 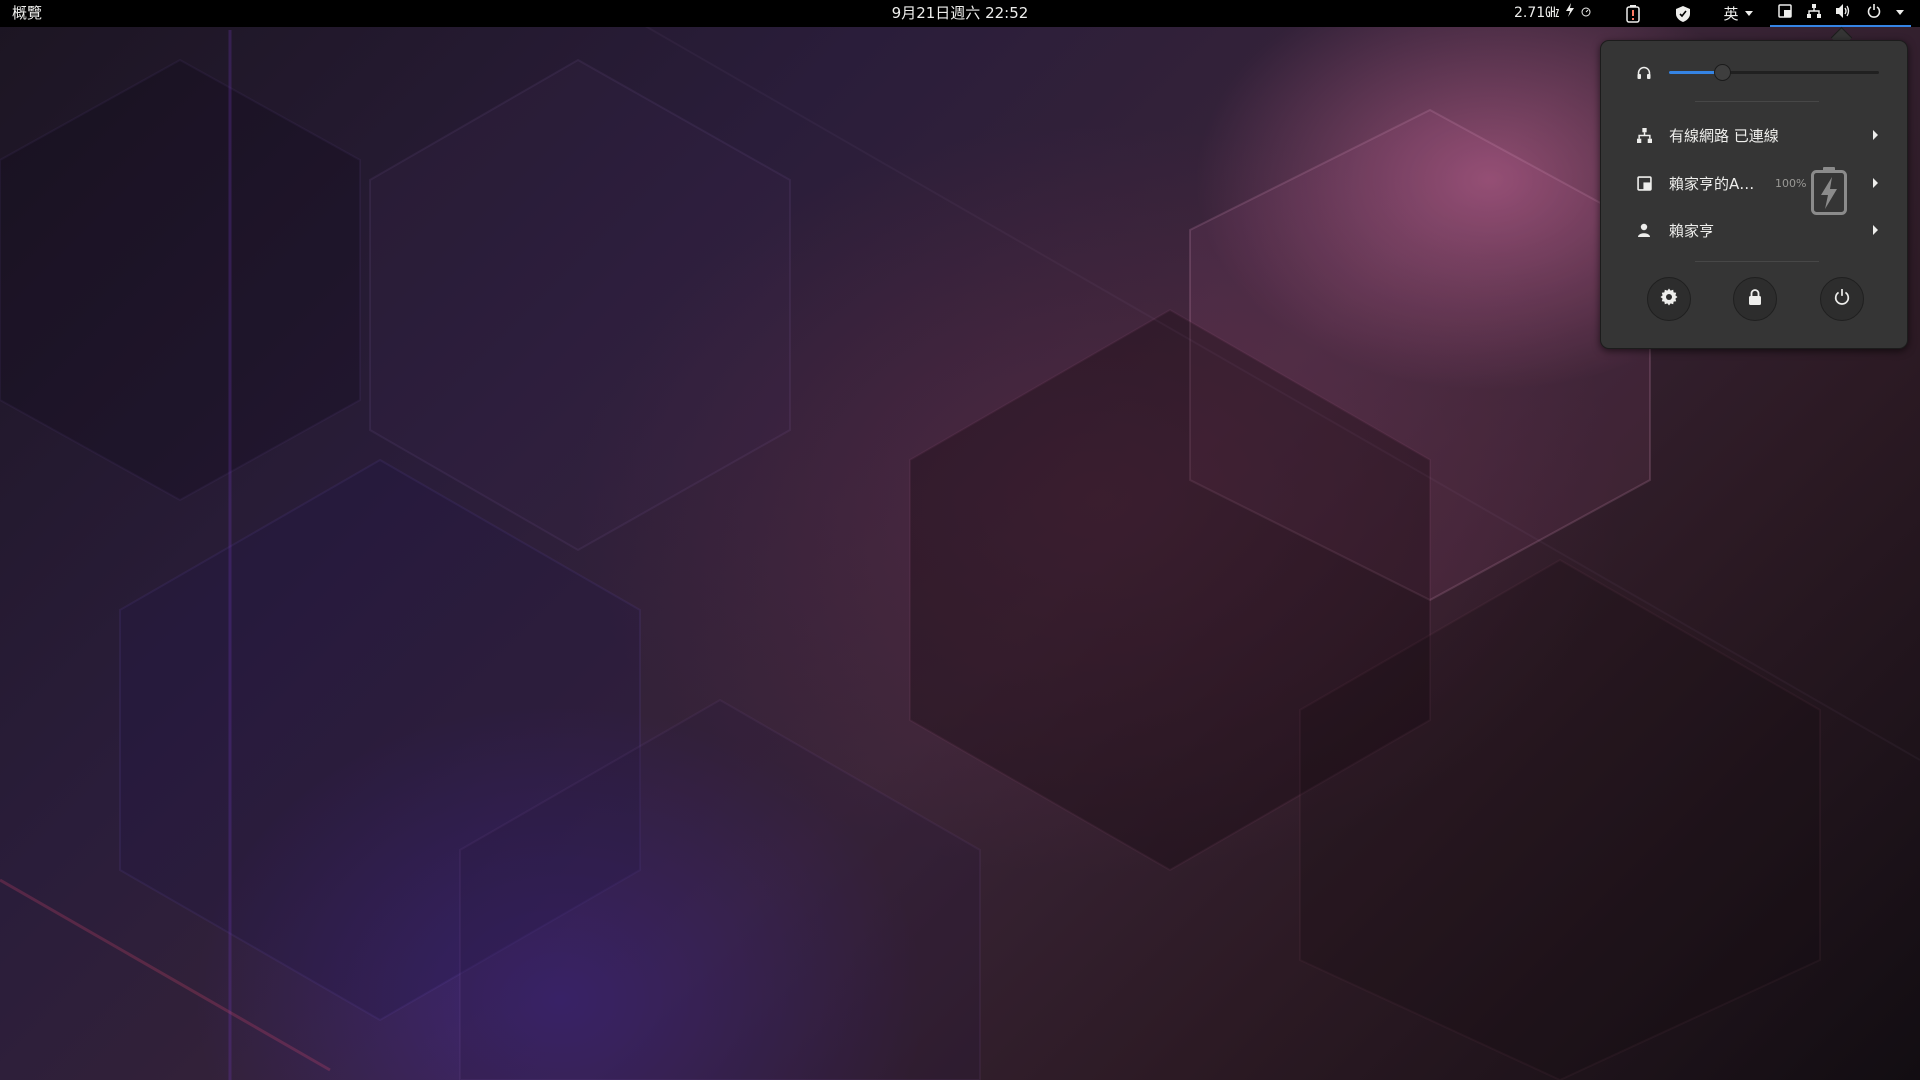 I want to click on battery-percent: 100%, so click(x=1791, y=183).